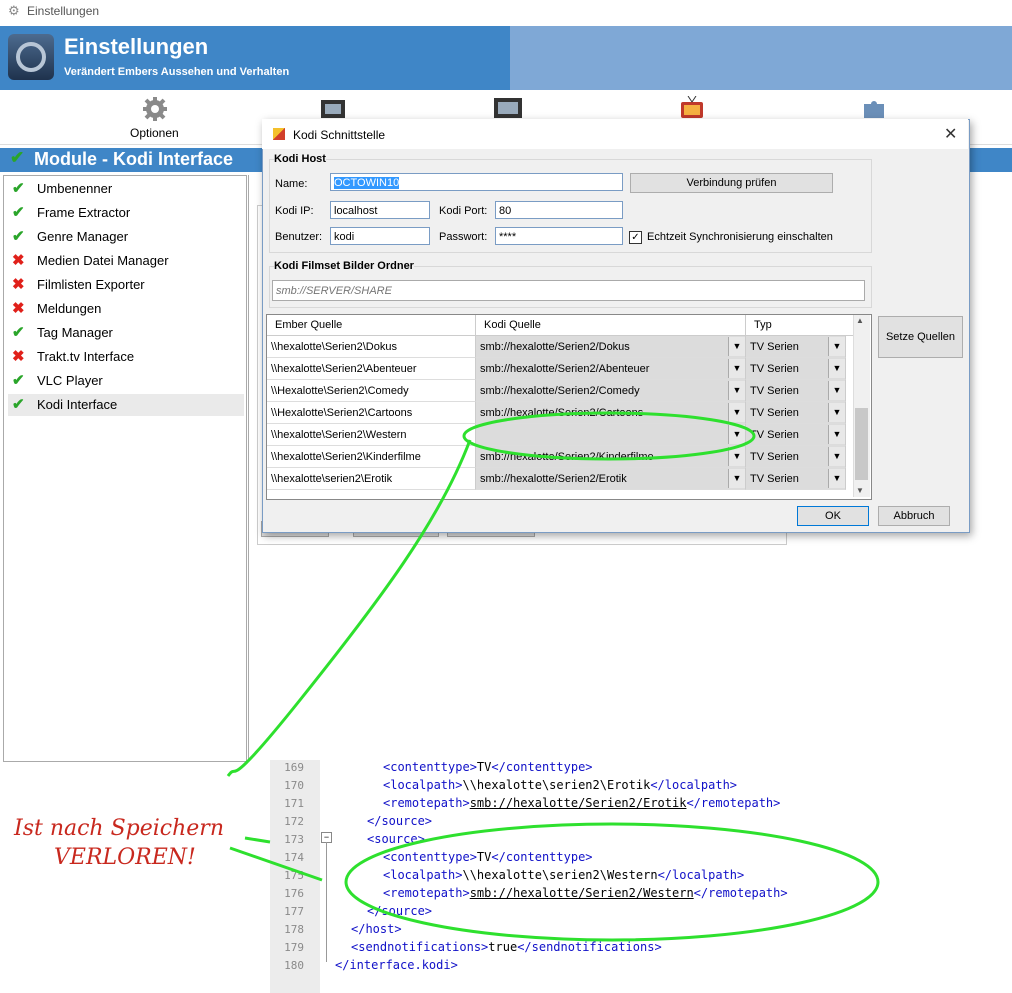 The height and width of the screenshot is (993, 1012). Describe the element at coordinates (119, 828) in the screenshot. I see `annotation-text-line1: Ist nach Speichern` at that location.